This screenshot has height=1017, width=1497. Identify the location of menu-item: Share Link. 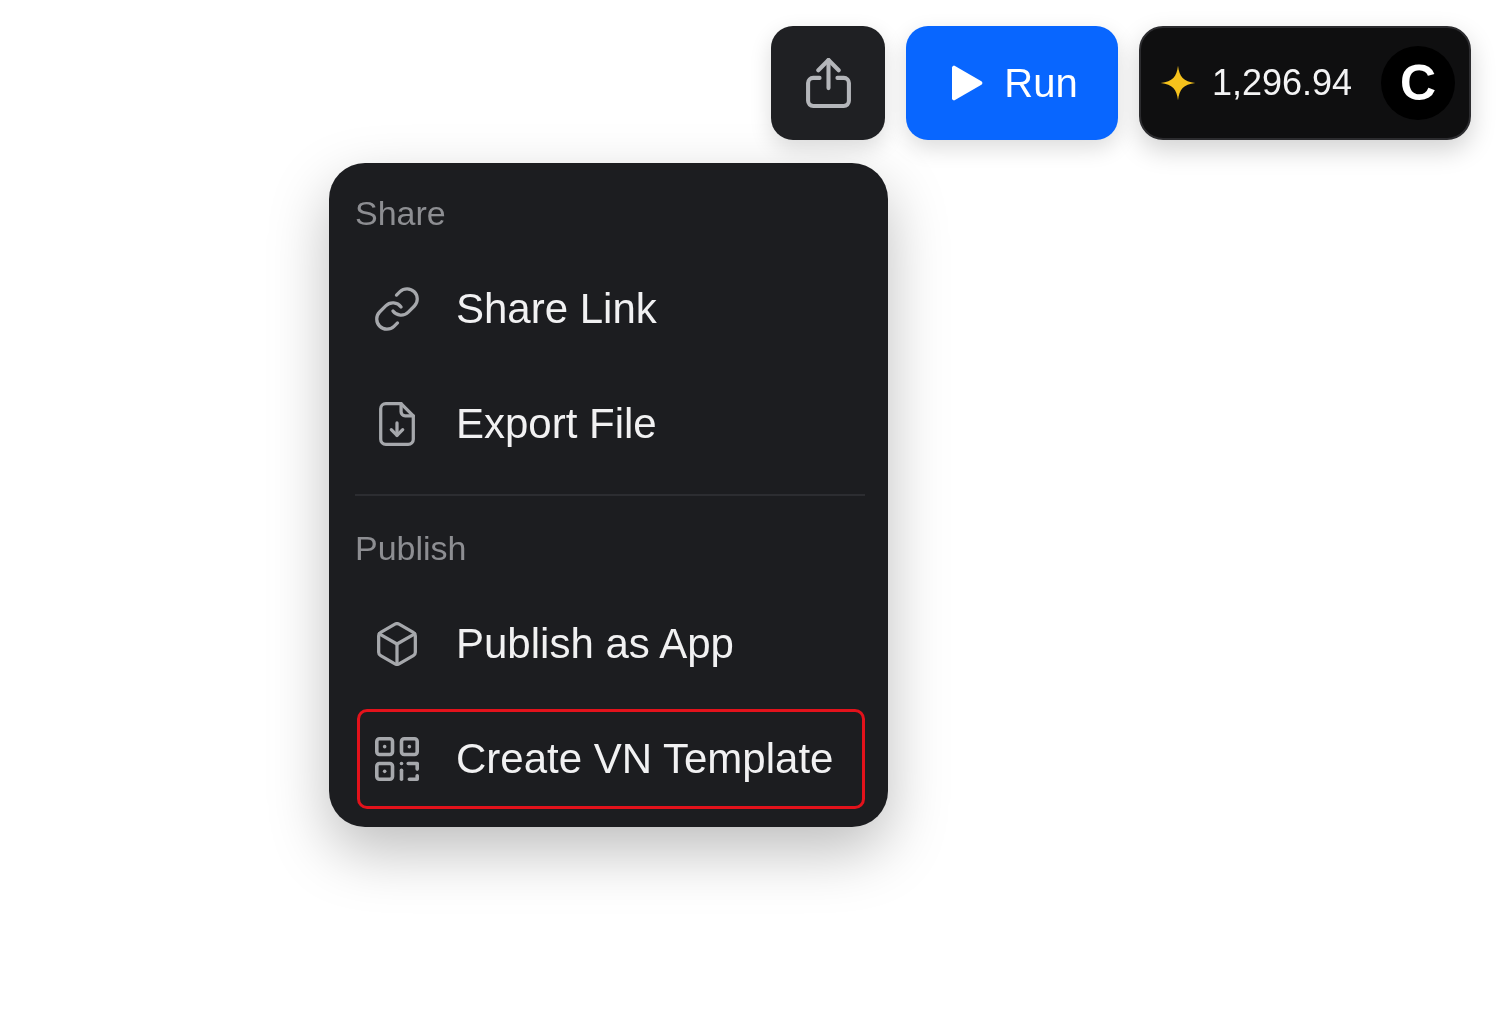
(611, 309).